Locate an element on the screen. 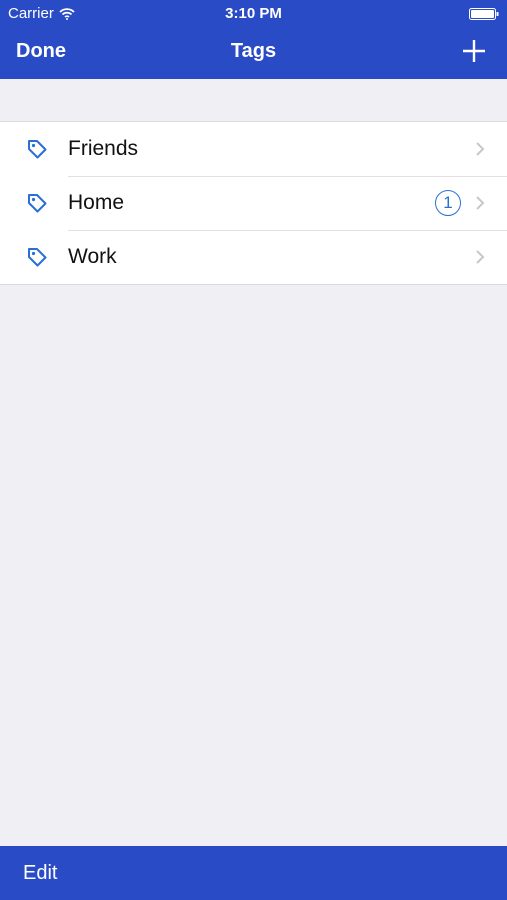 The height and width of the screenshot is (900, 507). tag-label: Friends is located at coordinates (103, 148).